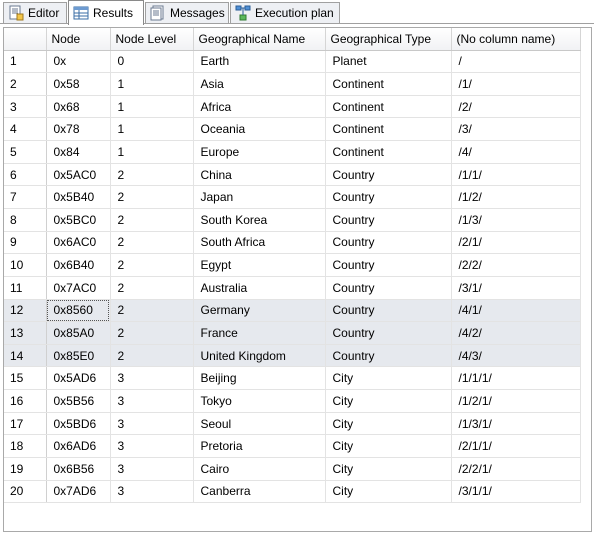 This screenshot has width=594, height=536. Describe the element at coordinates (259, 446) in the screenshot. I see `cell-geographical-name: Pretoria` at that location.